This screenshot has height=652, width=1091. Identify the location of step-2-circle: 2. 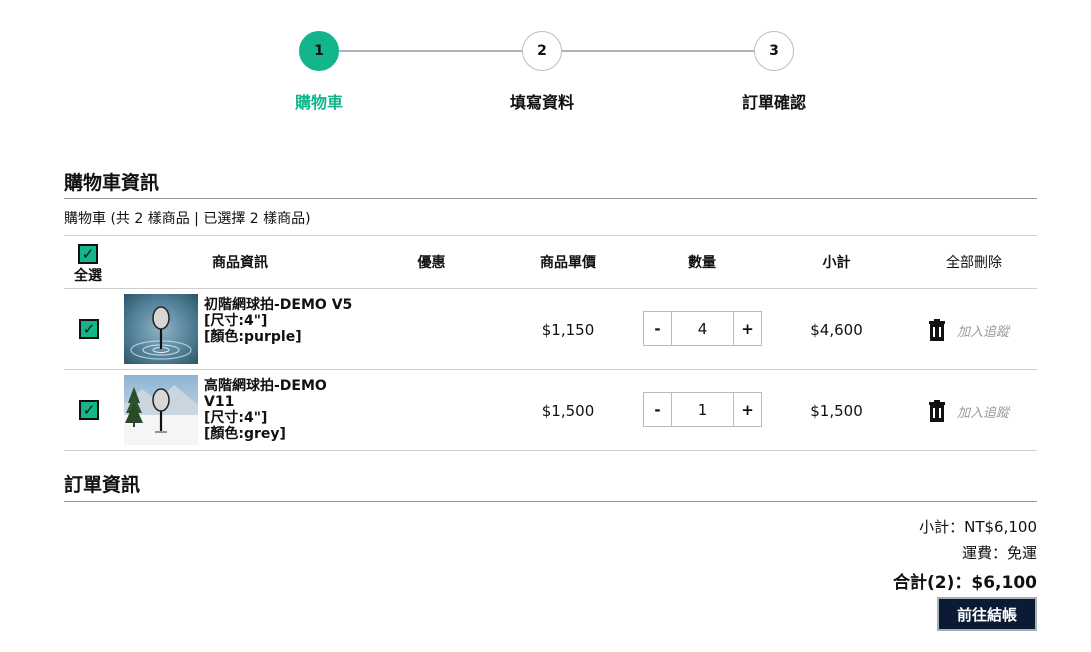
(542, 51).